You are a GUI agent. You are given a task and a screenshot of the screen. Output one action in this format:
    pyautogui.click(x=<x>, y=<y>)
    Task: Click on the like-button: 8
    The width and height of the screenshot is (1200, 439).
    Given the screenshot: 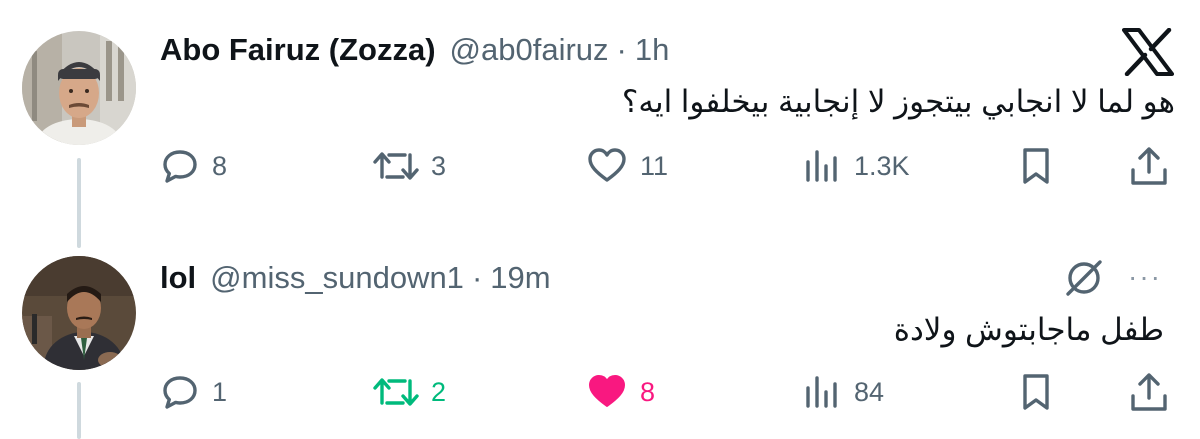 What is the action you would take?
    pyautogui.click(x=620, y=392)
    